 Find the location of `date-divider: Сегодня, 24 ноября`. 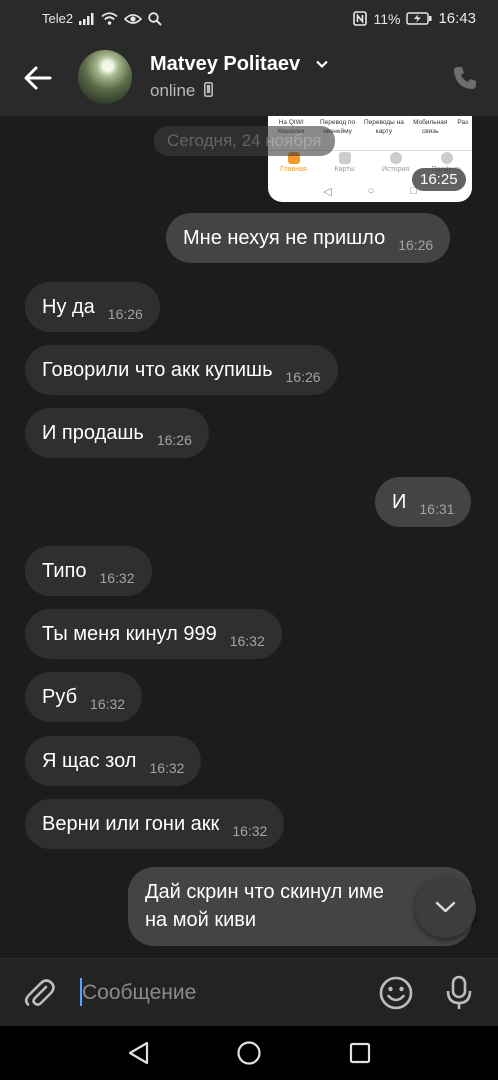

date-divider: Сегодня, 24 ноября is located at coordinates (244, 141).